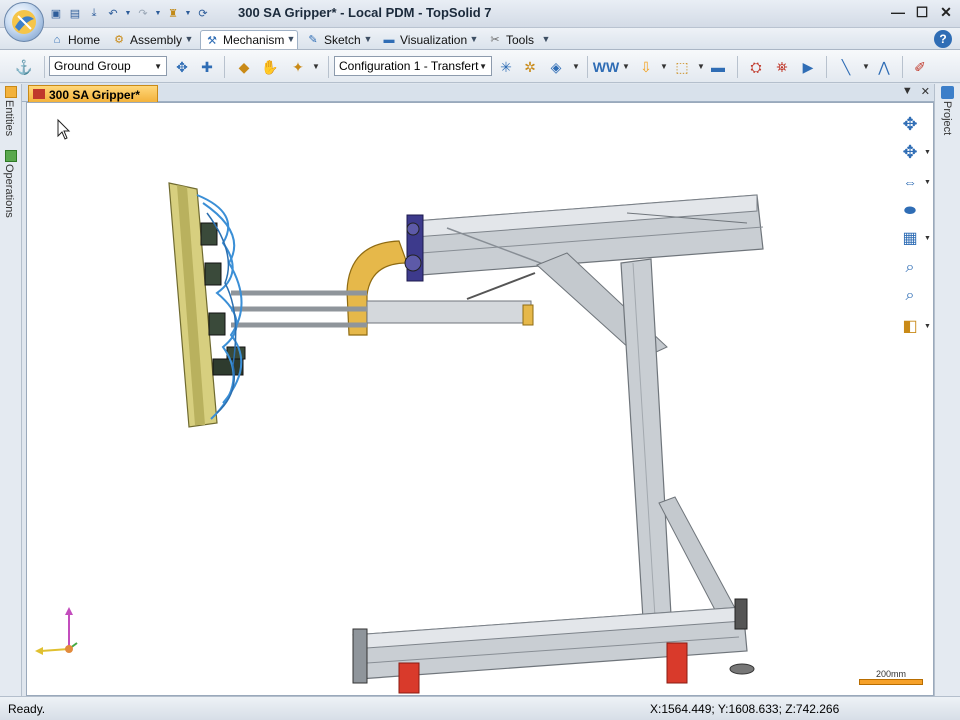 The width and height of the screenshot is (960, 720). I want to click on status-text: Ready., so click(27, 709).